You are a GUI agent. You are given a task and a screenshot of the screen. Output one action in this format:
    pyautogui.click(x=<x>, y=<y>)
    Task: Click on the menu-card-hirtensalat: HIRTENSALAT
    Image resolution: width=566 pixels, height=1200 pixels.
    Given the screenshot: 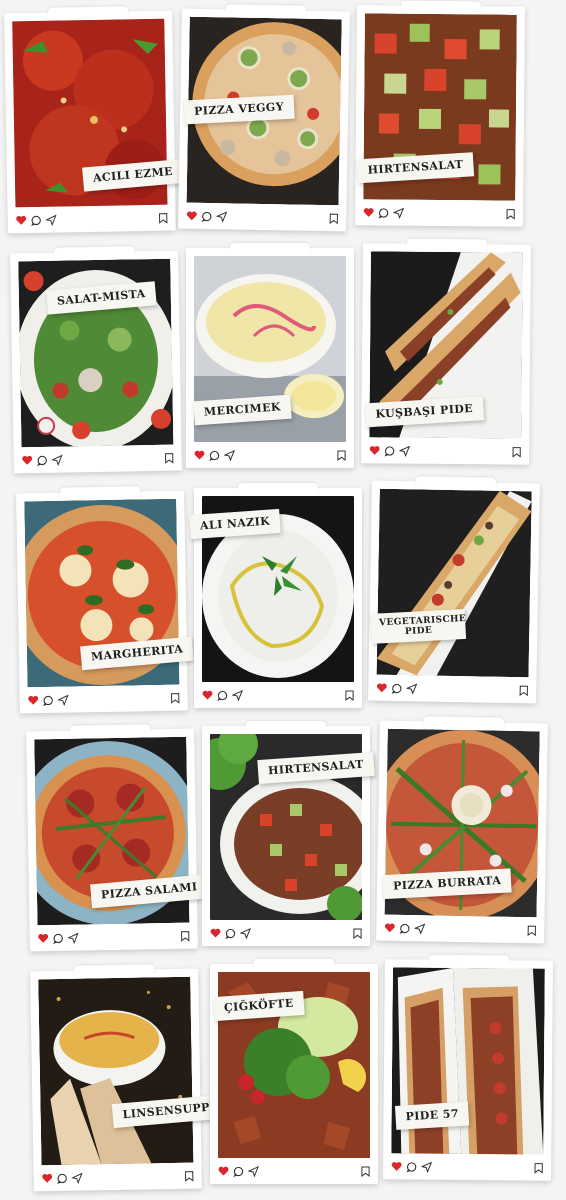 What is the action you would take?
    pyautogui.click(x=440, y=113)
    